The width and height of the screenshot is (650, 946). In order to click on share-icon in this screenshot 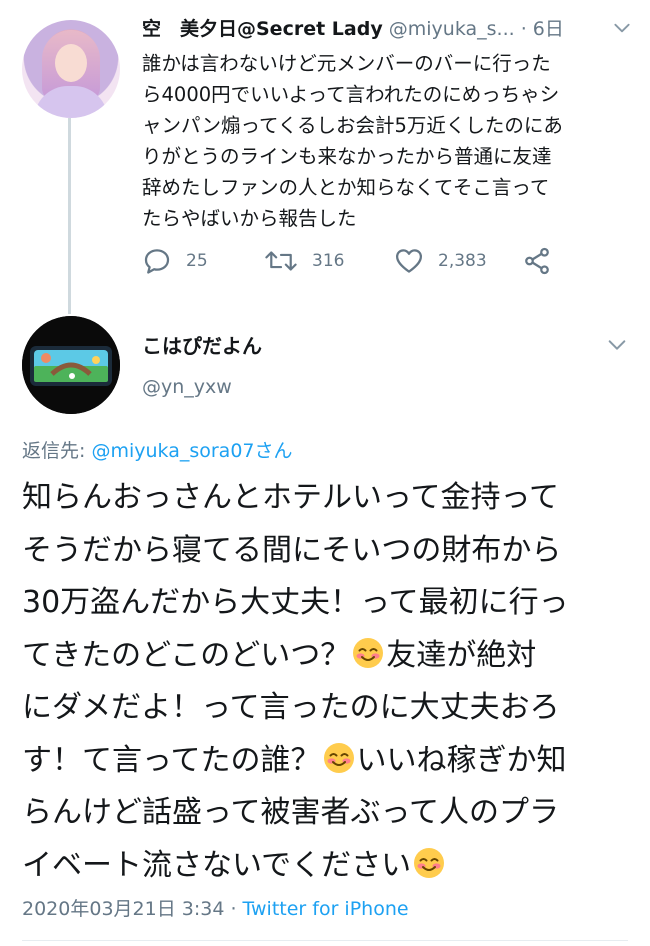, I will do `click(537, 261)`.